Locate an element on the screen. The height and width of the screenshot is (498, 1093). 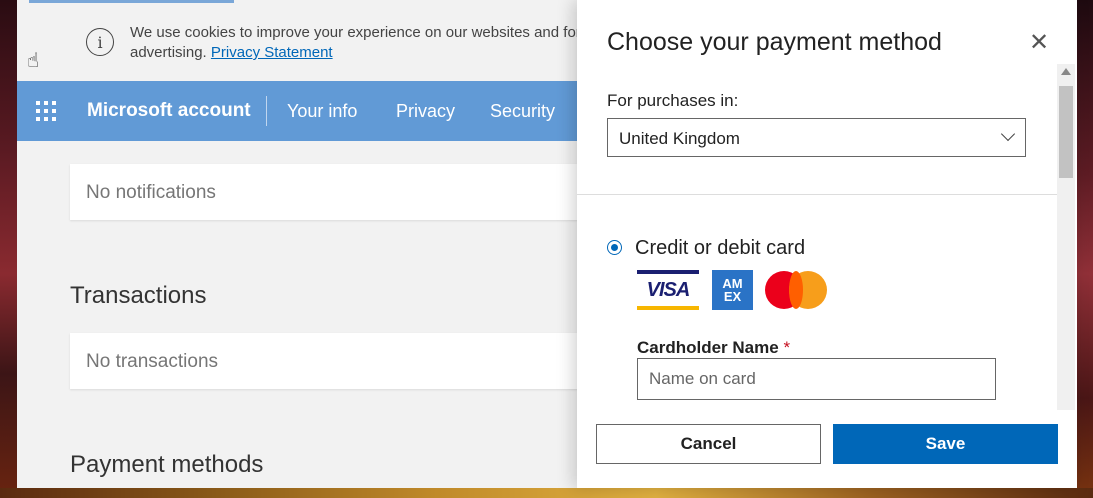
transactions-heading: Transactions is located at coordinates (138, 295).